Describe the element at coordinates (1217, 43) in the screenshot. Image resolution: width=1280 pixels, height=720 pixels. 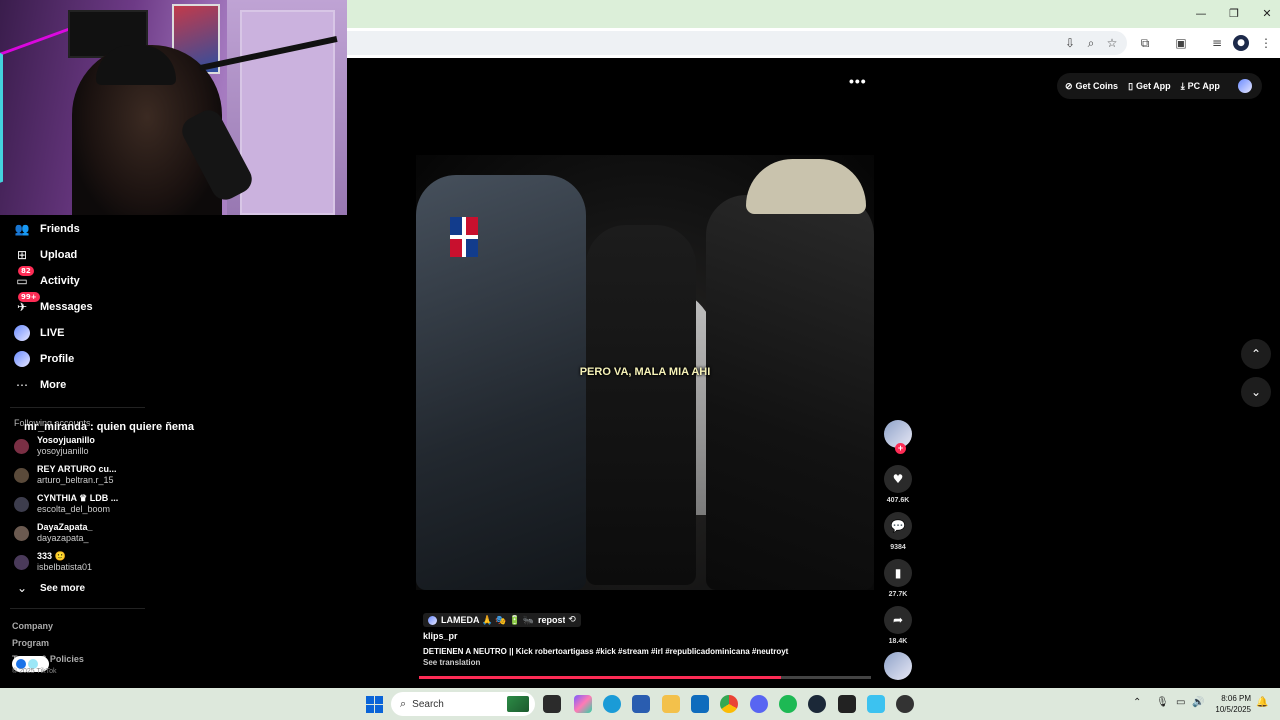
I see `media-control-icon: ≡` at that location.